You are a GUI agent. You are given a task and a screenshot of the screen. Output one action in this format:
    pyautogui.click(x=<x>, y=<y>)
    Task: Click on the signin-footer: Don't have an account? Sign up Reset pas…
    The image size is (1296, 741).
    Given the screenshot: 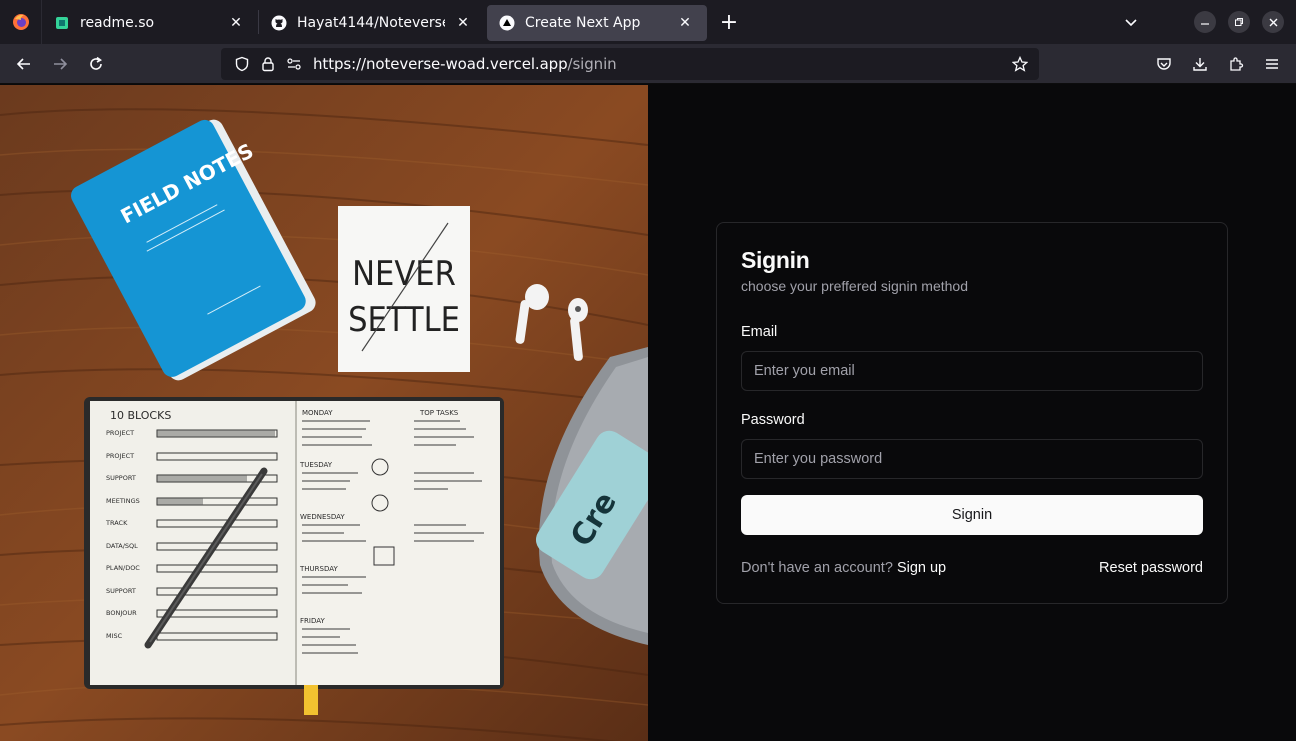 What is the action you would take?
    pyautogui.click(x=972, y=568)
    